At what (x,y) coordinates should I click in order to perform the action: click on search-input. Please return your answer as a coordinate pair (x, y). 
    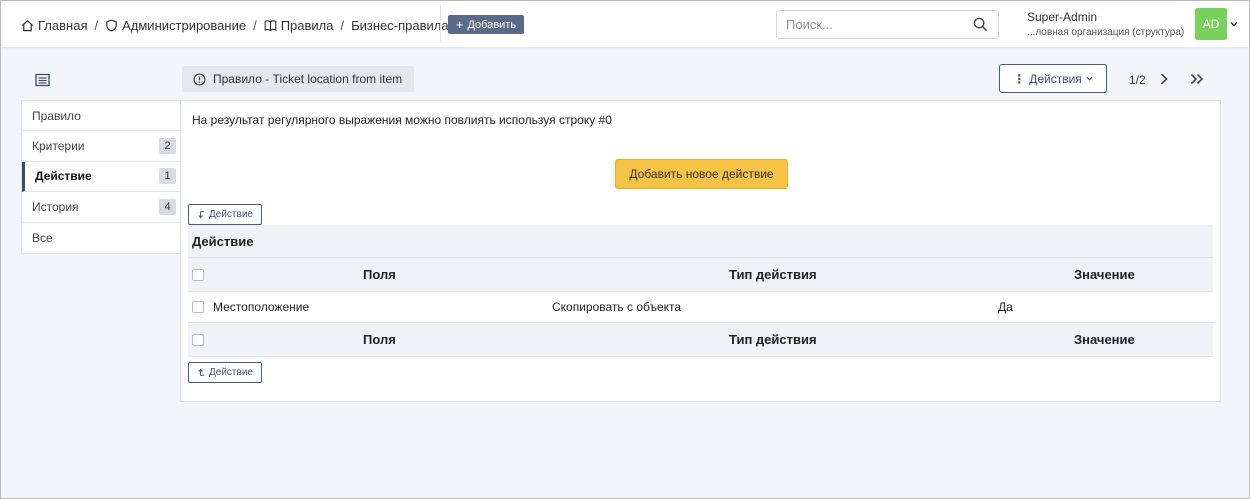
    Looking at the image, I should click on (876, 24).